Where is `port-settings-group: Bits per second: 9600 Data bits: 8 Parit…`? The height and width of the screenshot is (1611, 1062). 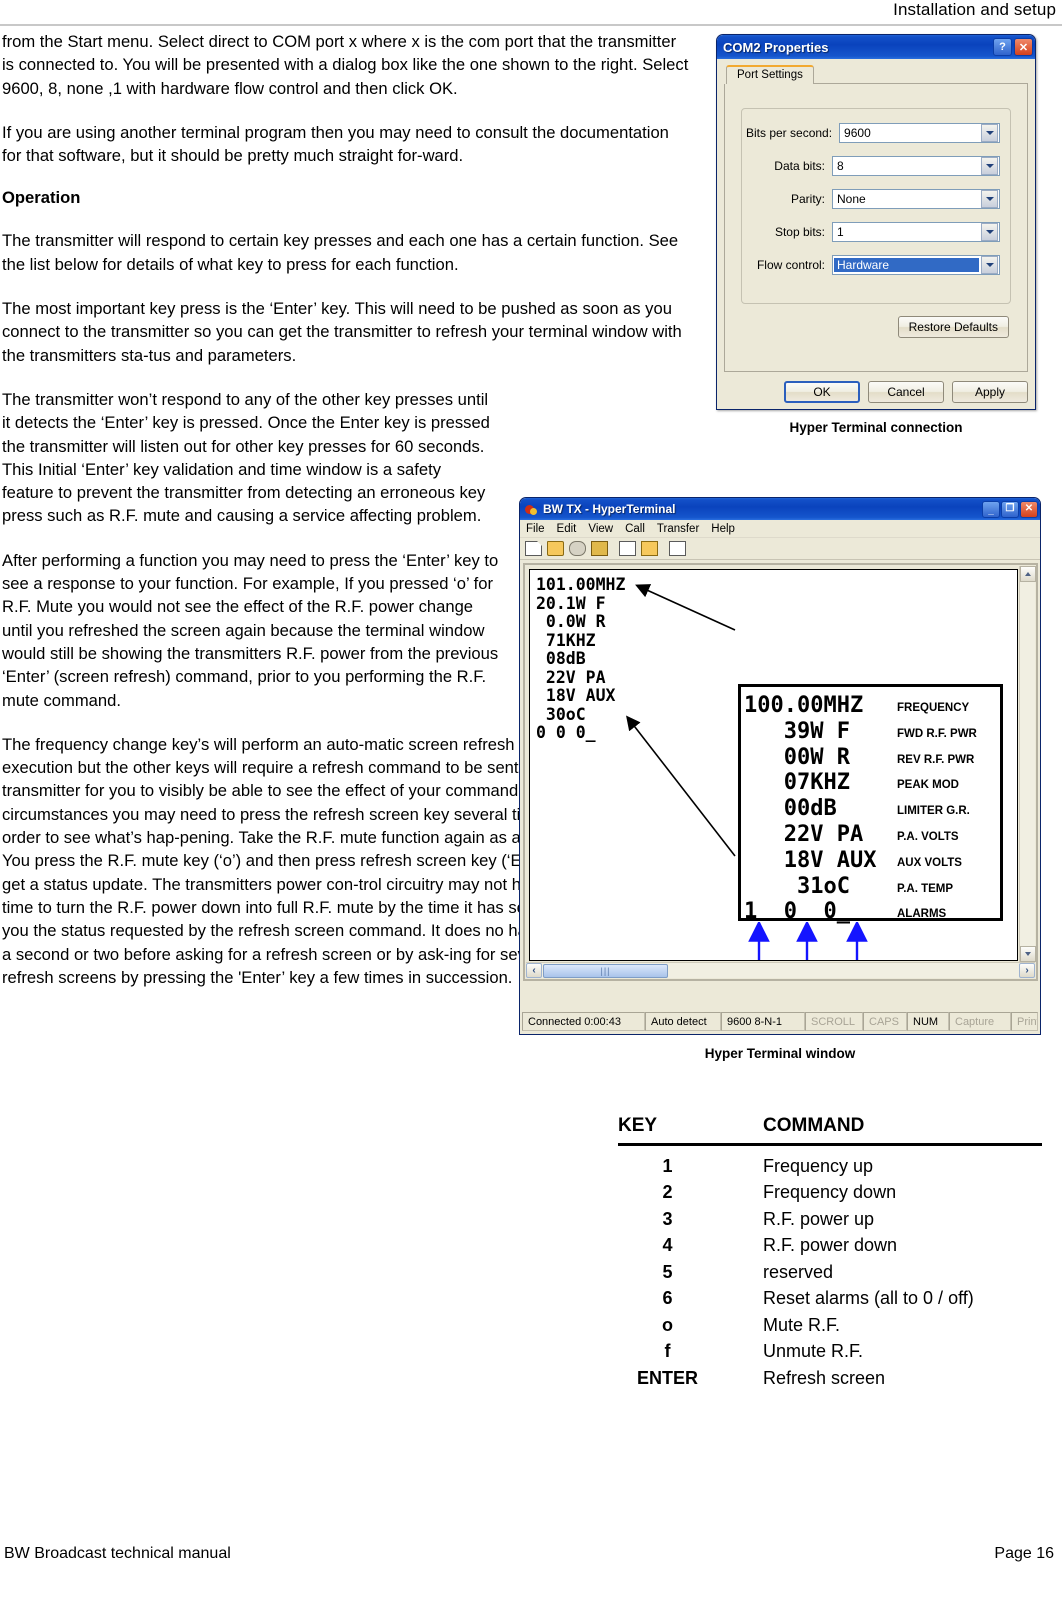 port-settings-group: Bits per second: 9600 Data bits: 8 Parit… is located at coordinates (876, 206).